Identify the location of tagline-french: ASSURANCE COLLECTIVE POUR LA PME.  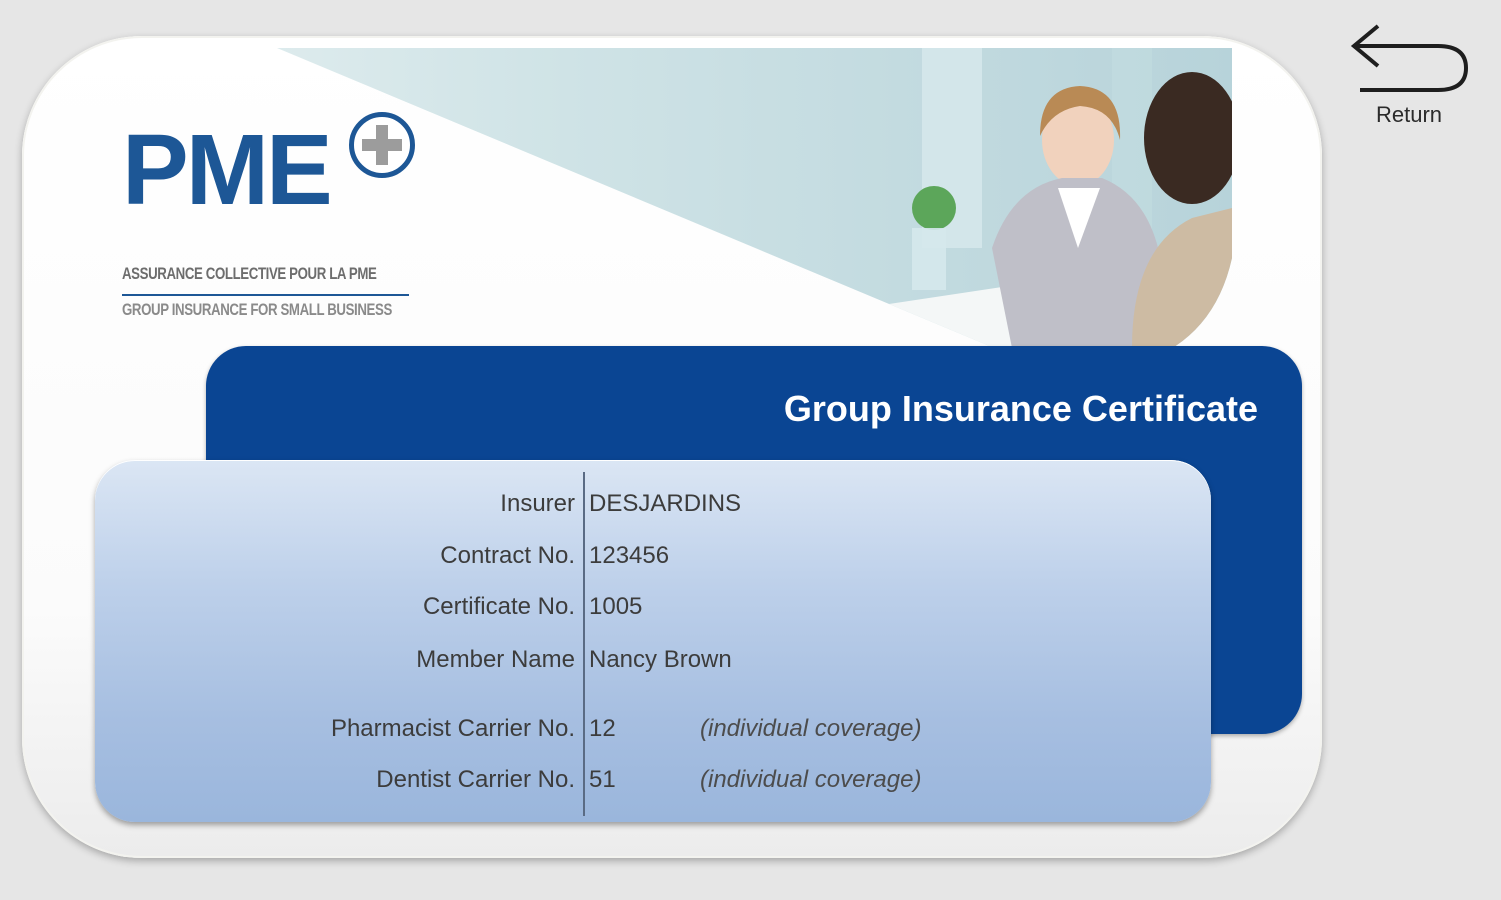
(249, 273).